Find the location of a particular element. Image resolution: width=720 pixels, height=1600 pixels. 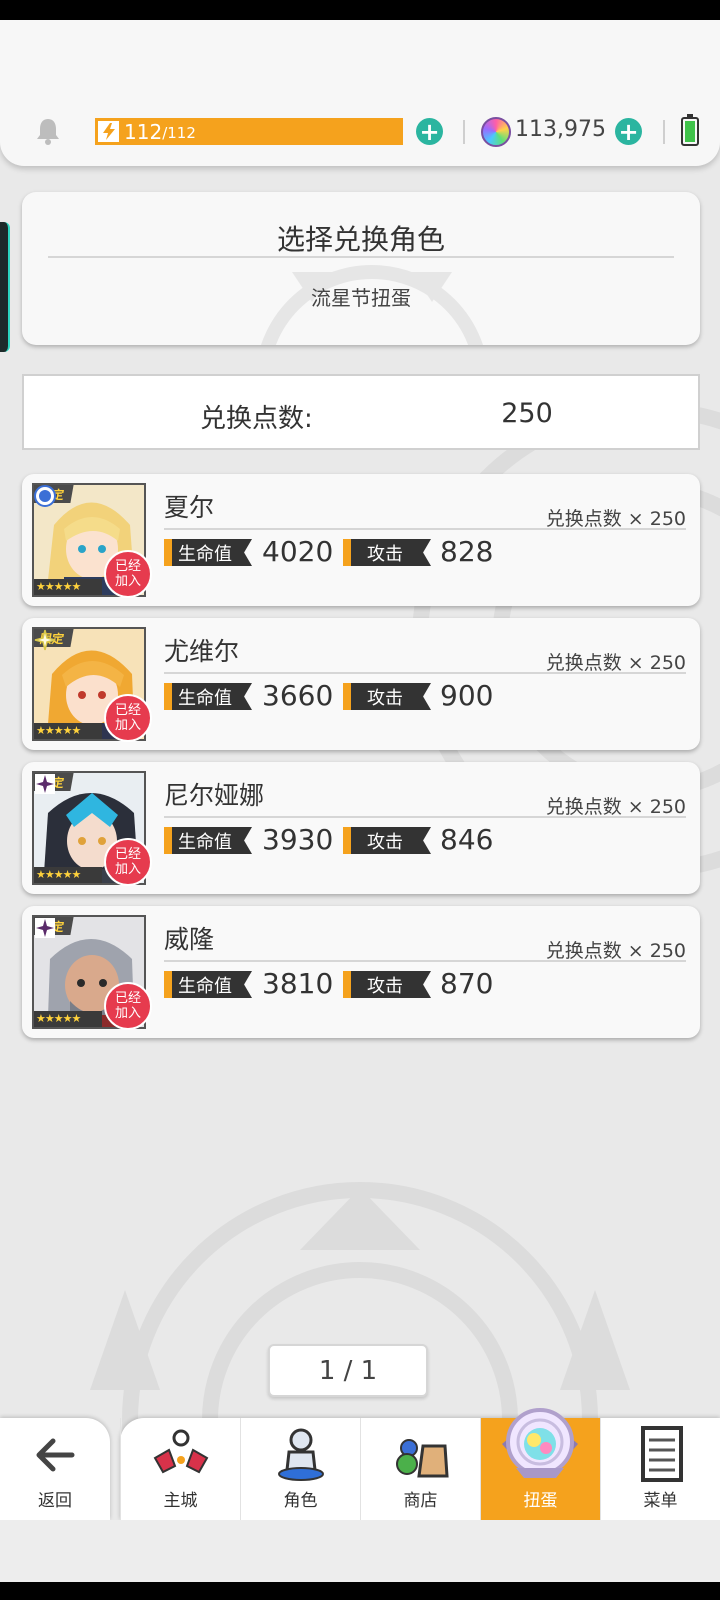

gacha-orb-icon is located at coordinates (540, 1443).